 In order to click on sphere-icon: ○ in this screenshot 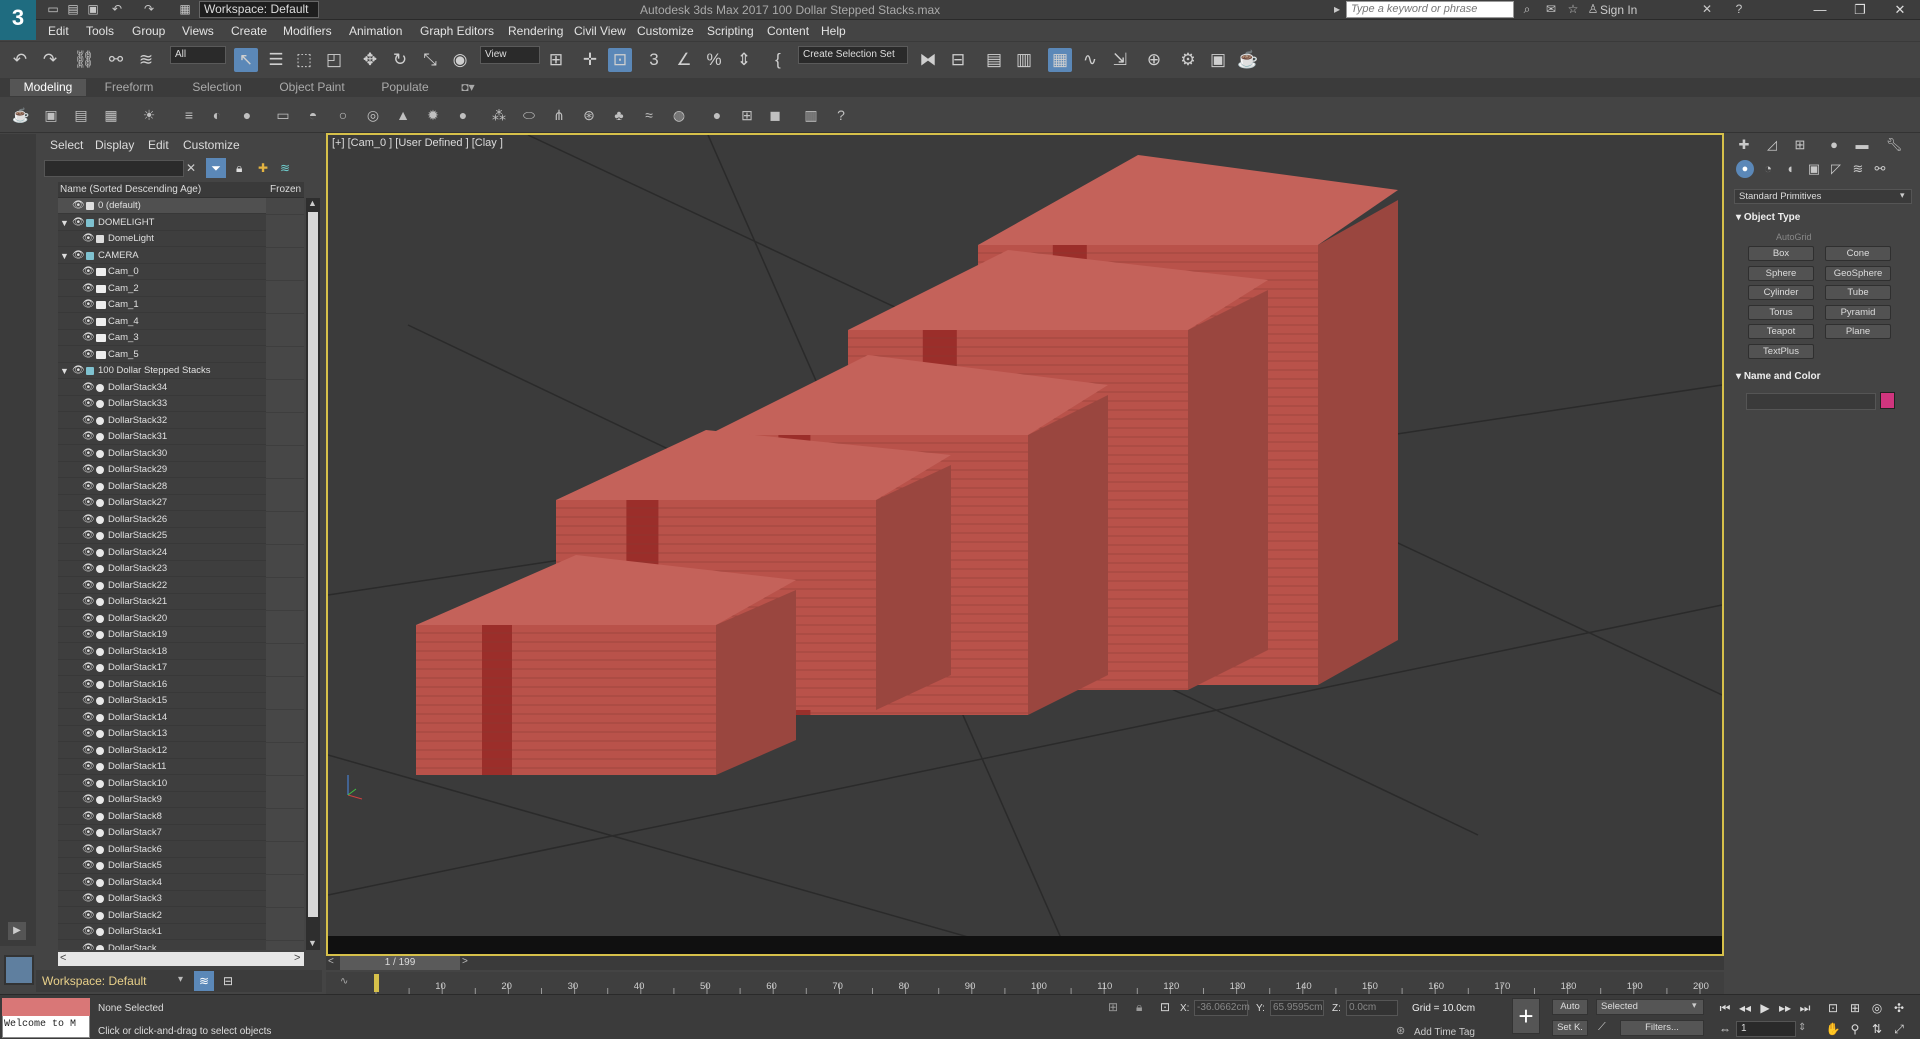, I will do `click(343, 115)`.